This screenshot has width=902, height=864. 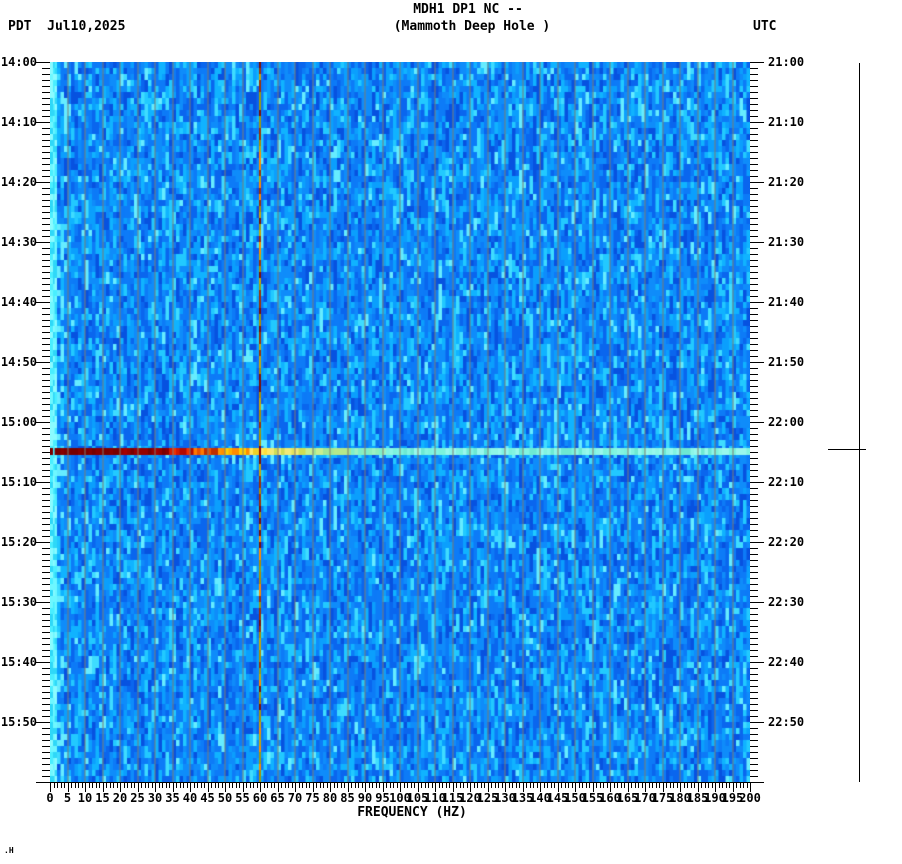 What do you see at coordinates (786, 602) in the screenshot?
I see `right-time-label: 22:30` at bounding box center [786, 602].